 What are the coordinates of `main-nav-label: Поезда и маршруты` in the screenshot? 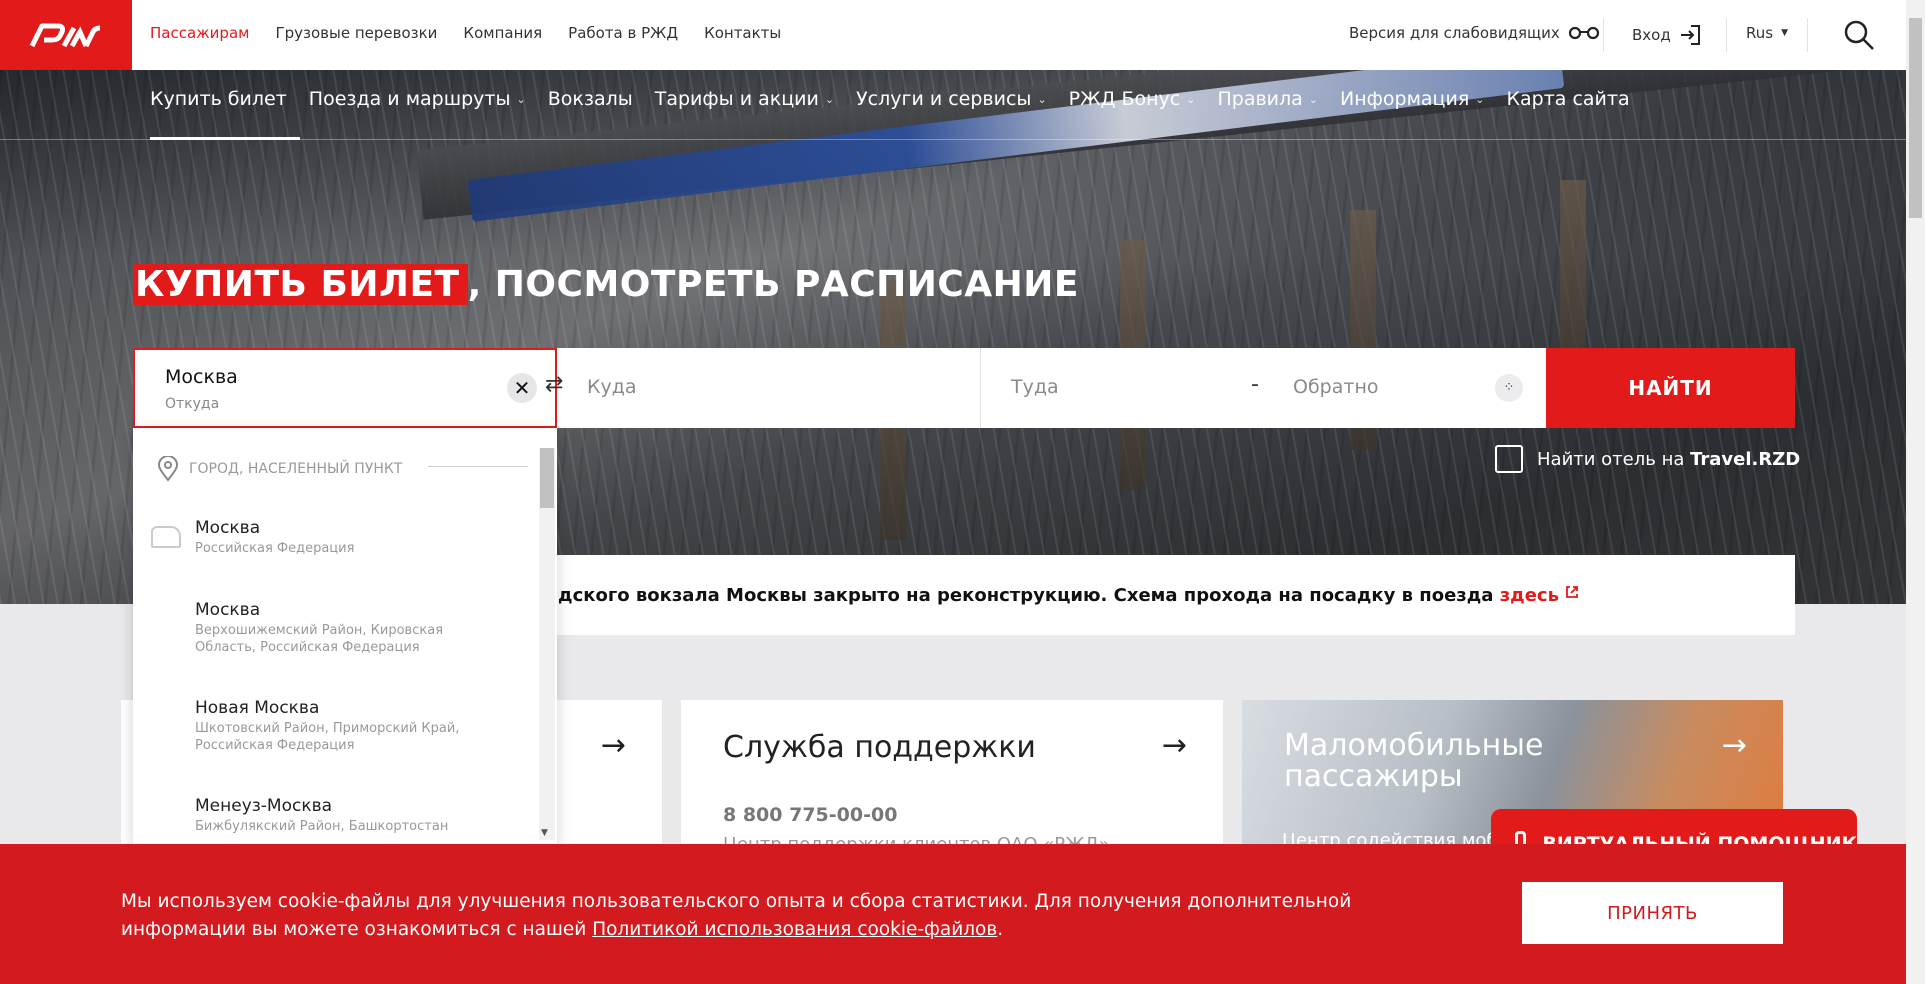 It's located at (409, 99).